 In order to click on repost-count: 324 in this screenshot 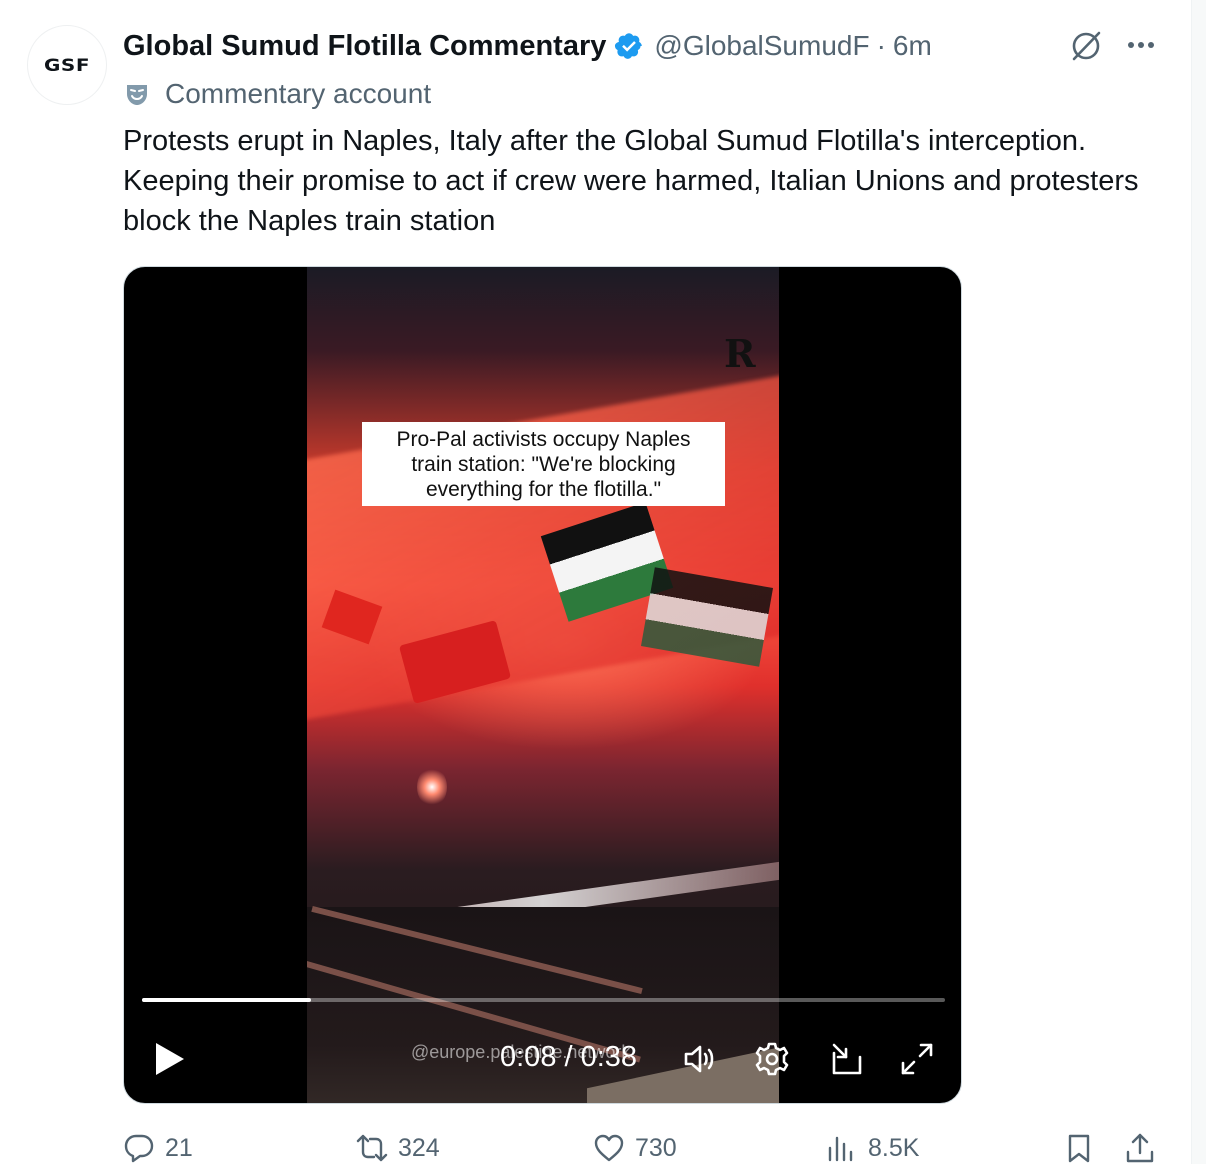, I will do `click(419, 1147)`.